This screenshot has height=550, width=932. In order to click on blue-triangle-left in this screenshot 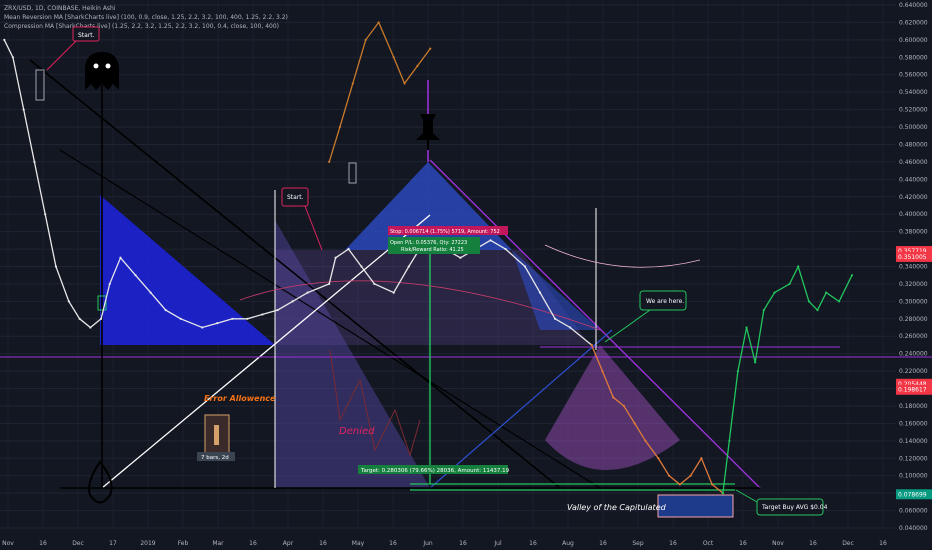, I will do `click(187, 270)`.